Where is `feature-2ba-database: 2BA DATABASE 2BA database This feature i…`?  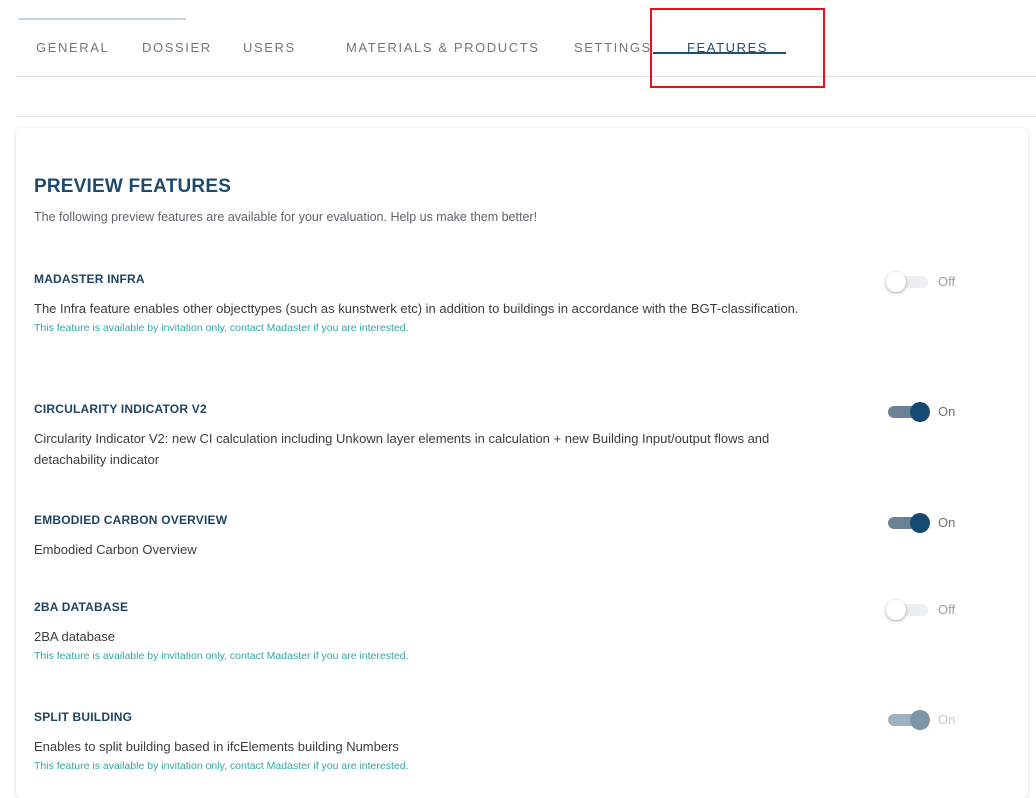
feature-2ba-database: 2BA DATABASE 2BA database This feature i… is located at coordinates (529, 631).